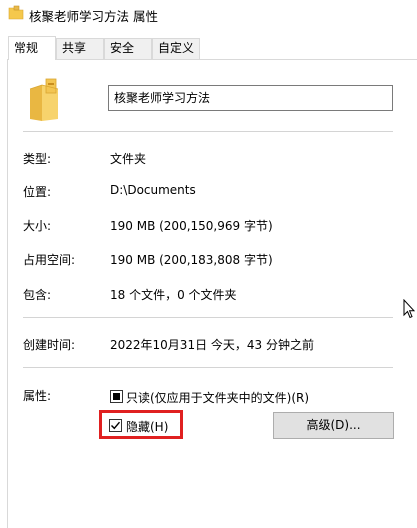 The width and height of the screenshot is (417, 528). What do you see at coordinates (176, 48) in the screenshot?
I see `tab-customize: 自定义` at bounding box center [176, 48].